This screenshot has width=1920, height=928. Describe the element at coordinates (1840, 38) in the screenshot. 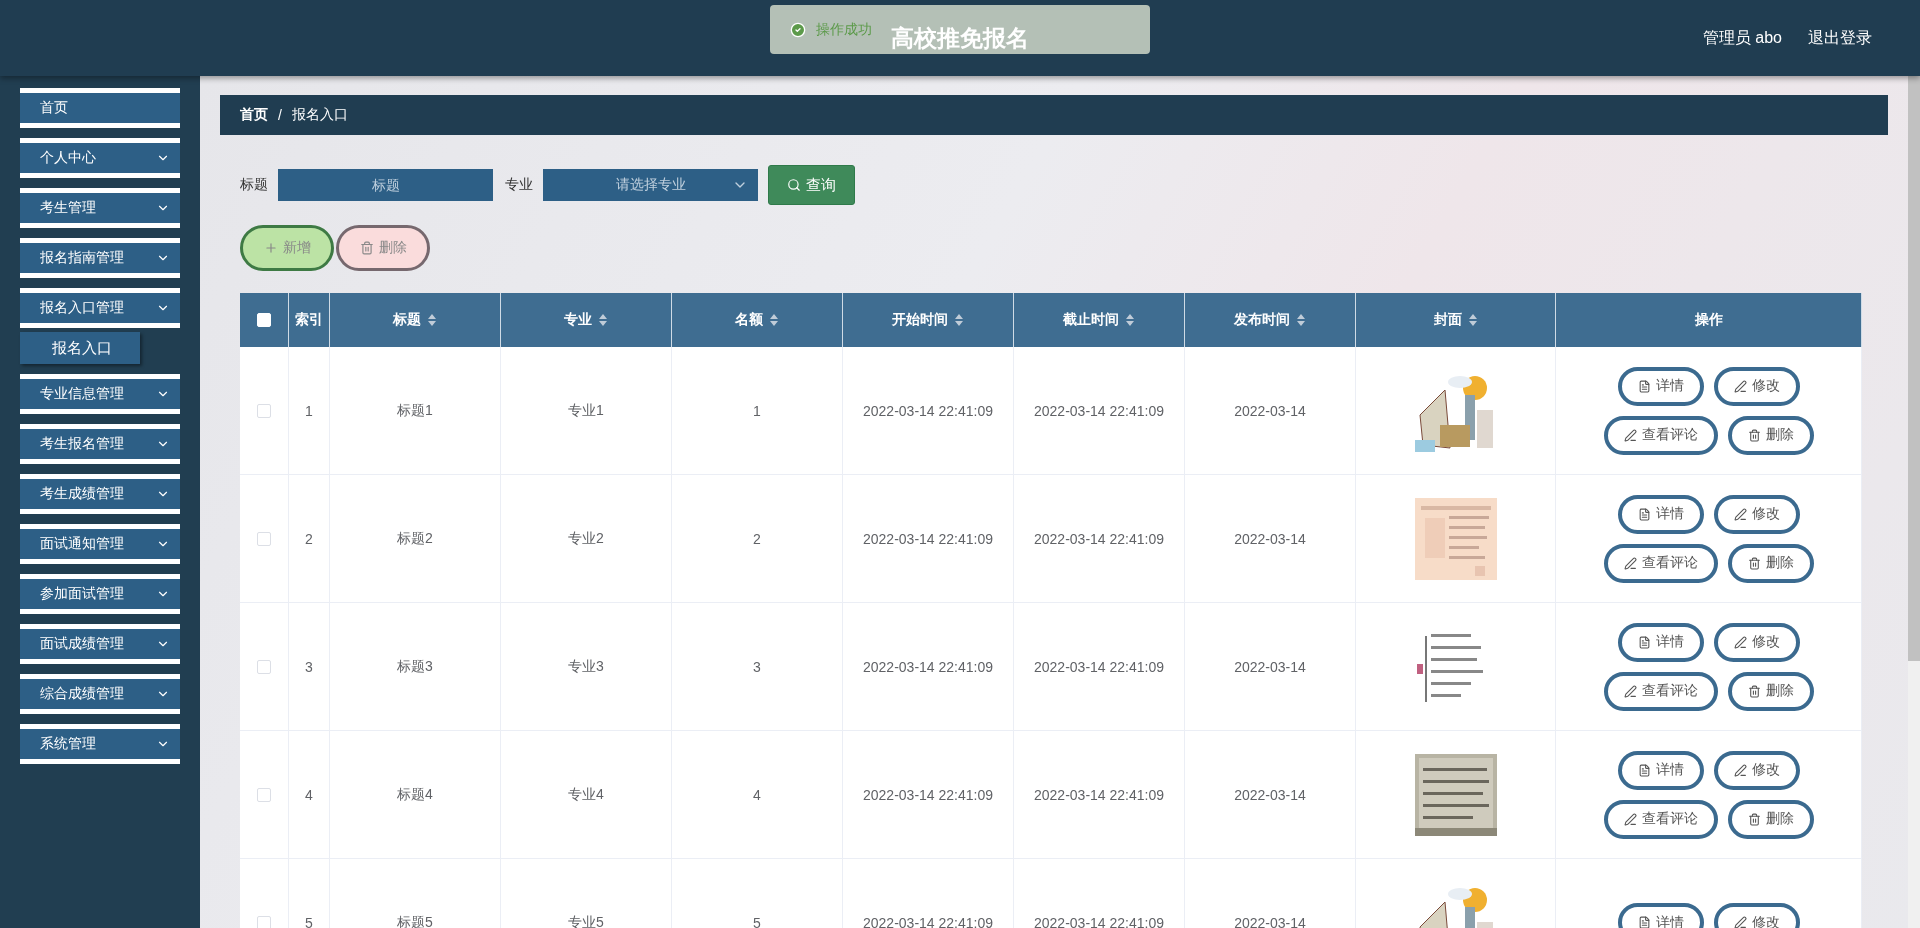

I see `logout-link: 退出登录` at that location.